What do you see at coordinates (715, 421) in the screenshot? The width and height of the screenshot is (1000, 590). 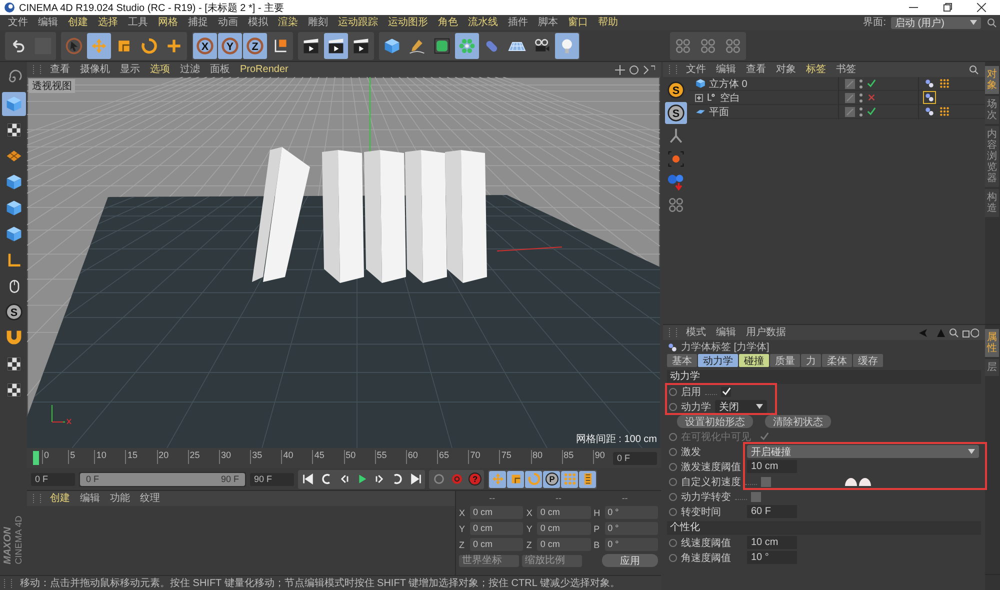 I see `action-button: 设置初始形态` at bounding box center [715, 421].